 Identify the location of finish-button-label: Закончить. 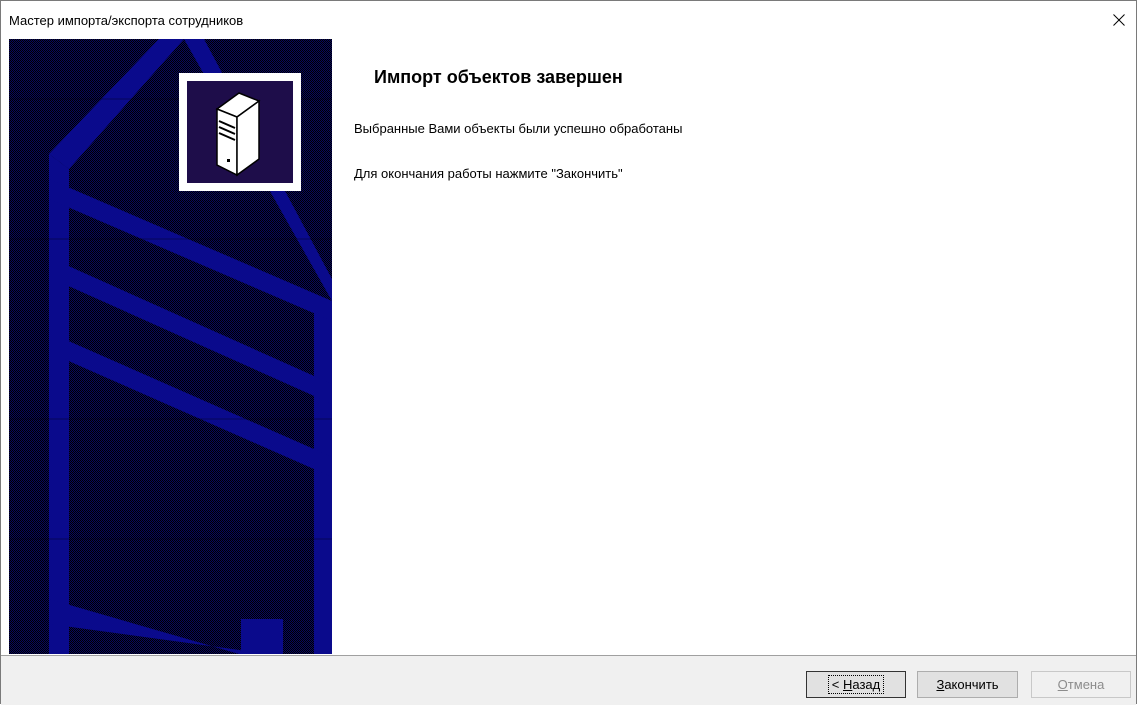
(967, 684).